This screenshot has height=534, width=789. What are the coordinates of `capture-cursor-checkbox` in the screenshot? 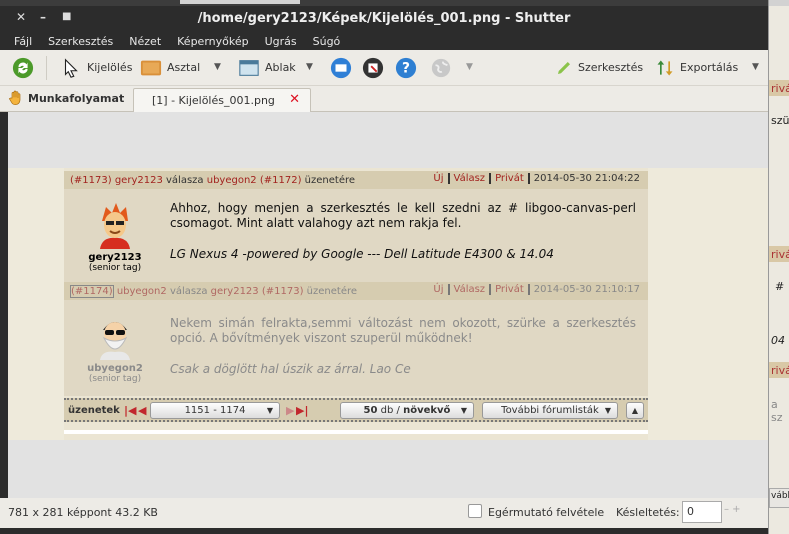 It's located at (475, 511).